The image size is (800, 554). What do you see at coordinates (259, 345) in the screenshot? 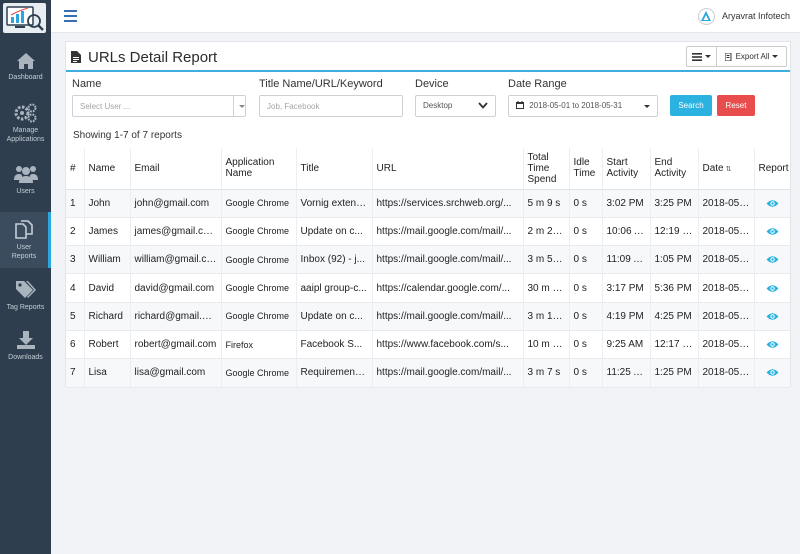
I see `table-cell: Firefox` at bounding box center [259, 345].